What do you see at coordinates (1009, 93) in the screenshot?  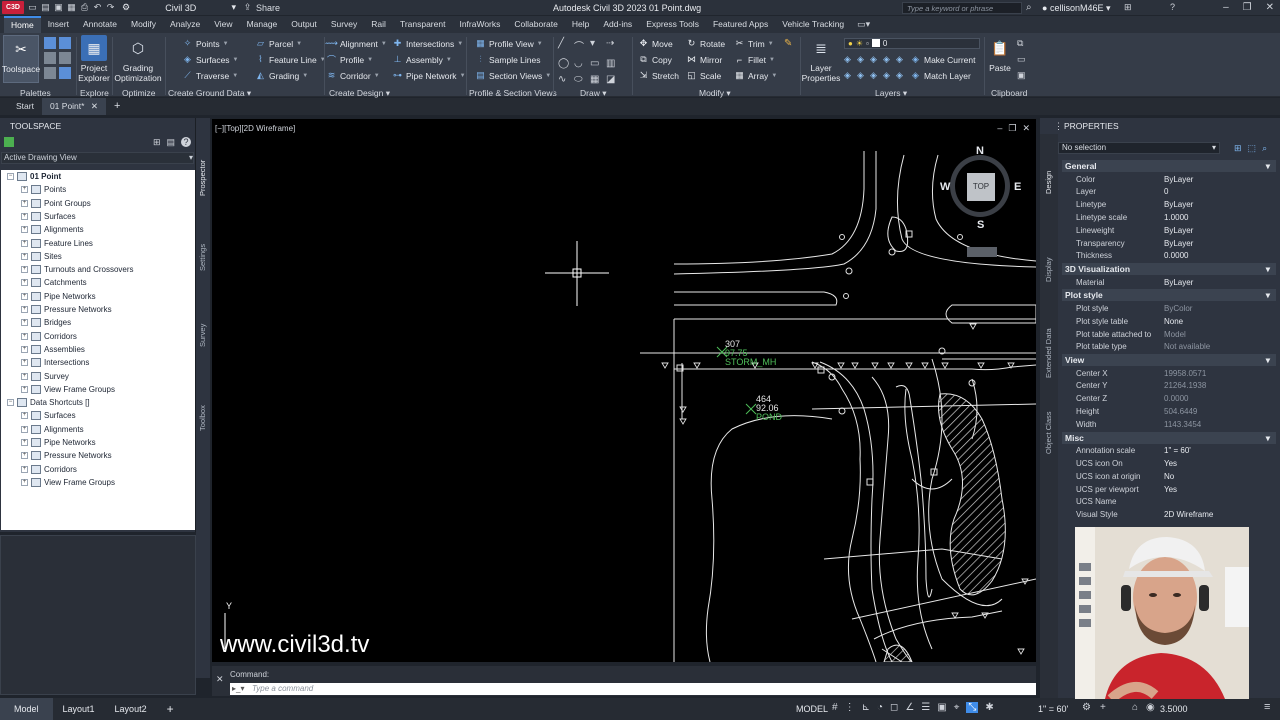 I see `panel-clipboard: Clipboard` at bounding box center [1009, 93].